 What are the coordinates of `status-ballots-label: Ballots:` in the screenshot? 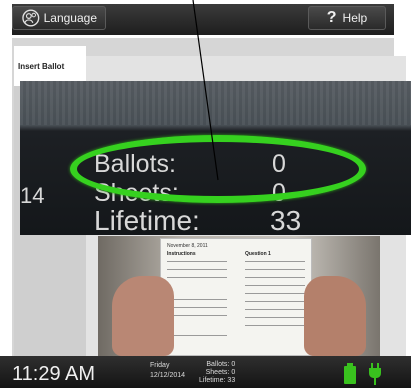 It's located at (218, 364).